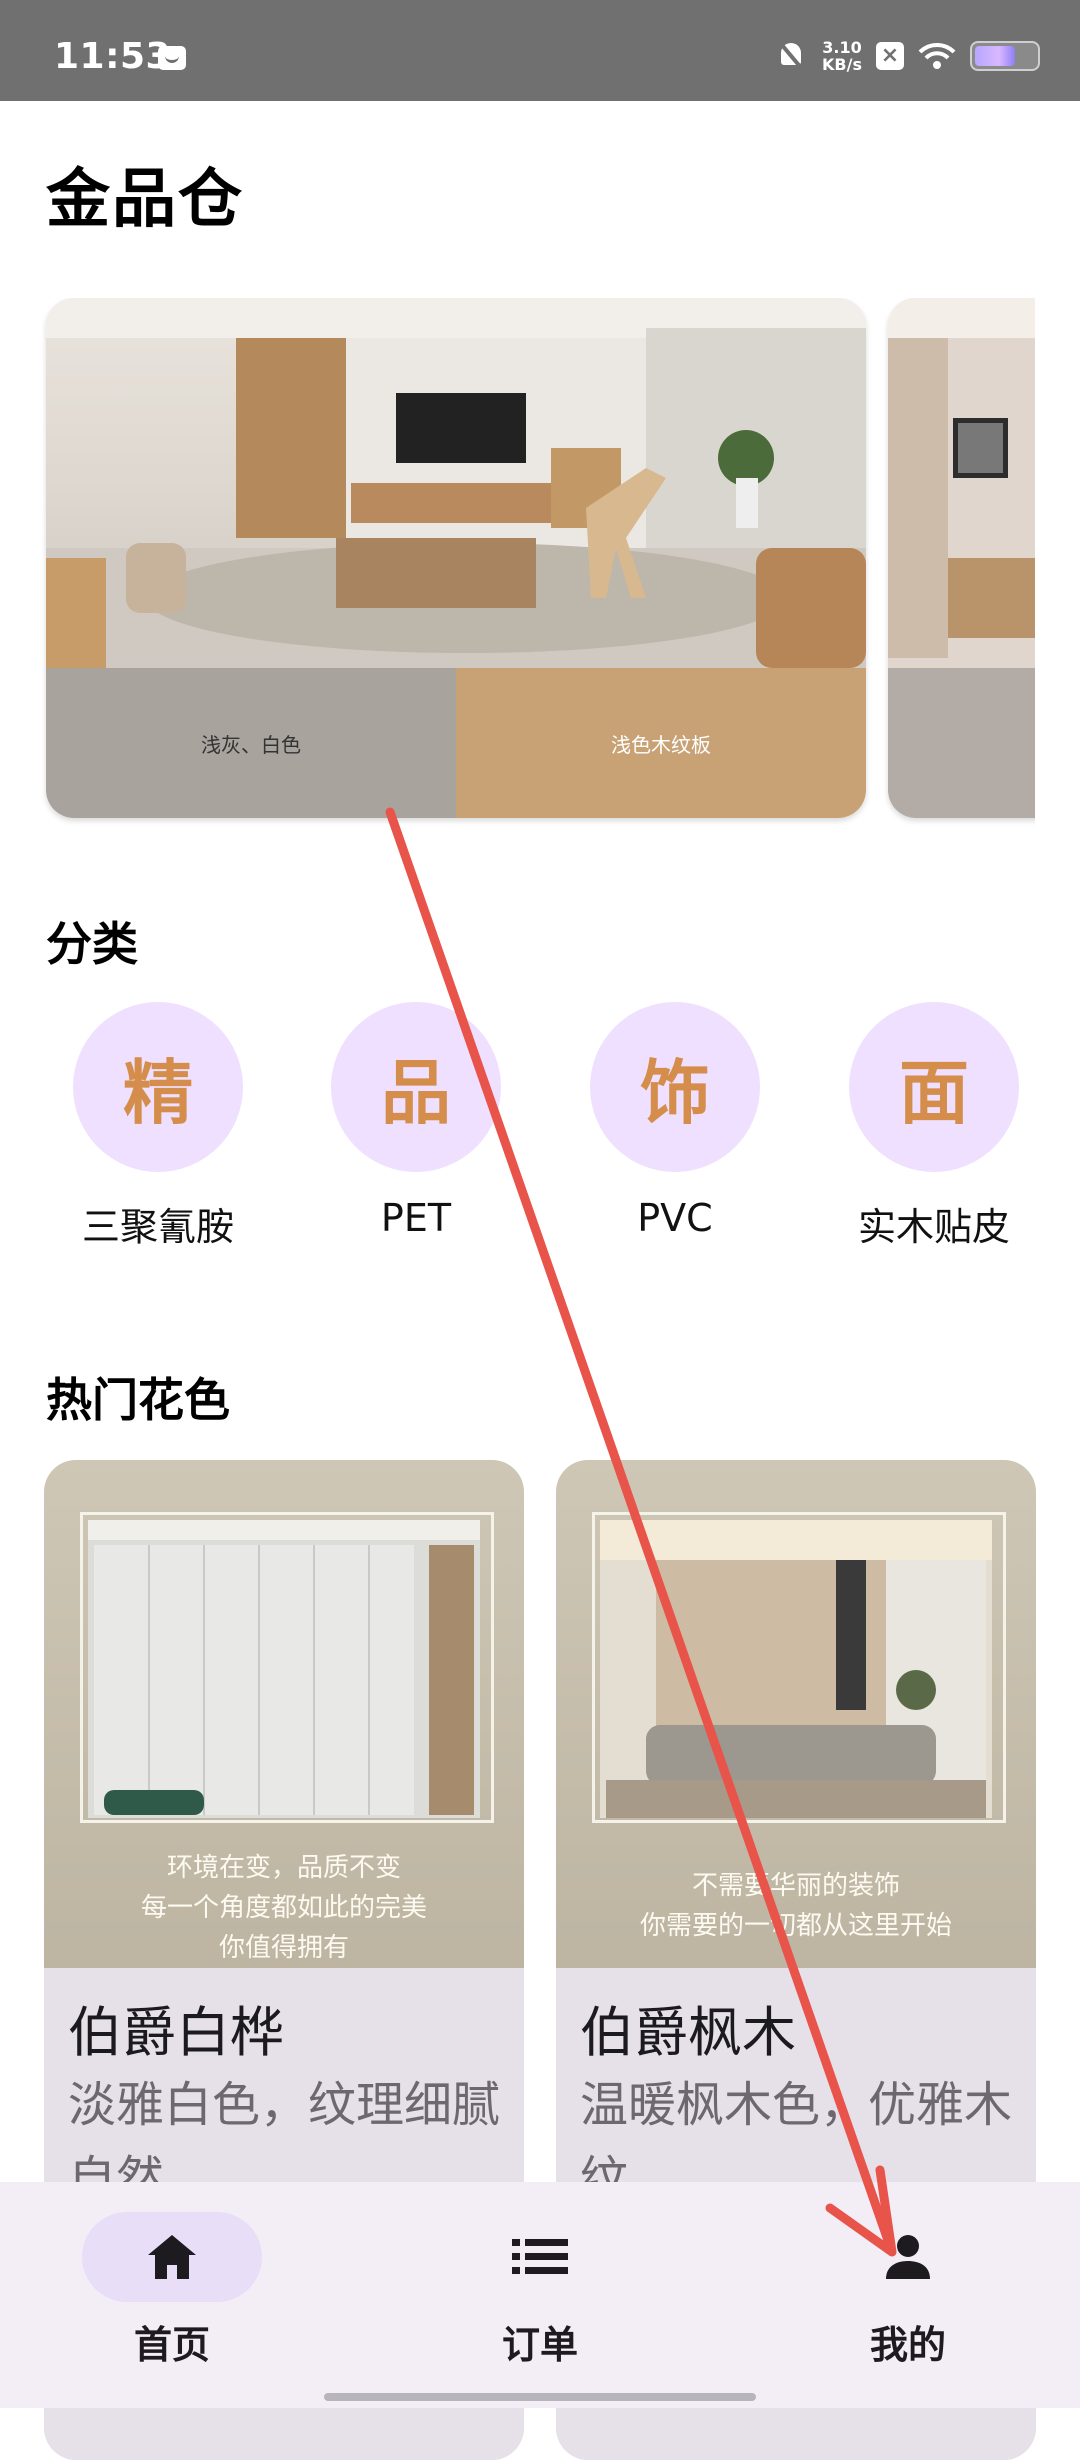  Describe the element at coordinates (171, 2345) in the screenshot. I see `nav-label: 首页` at that location.